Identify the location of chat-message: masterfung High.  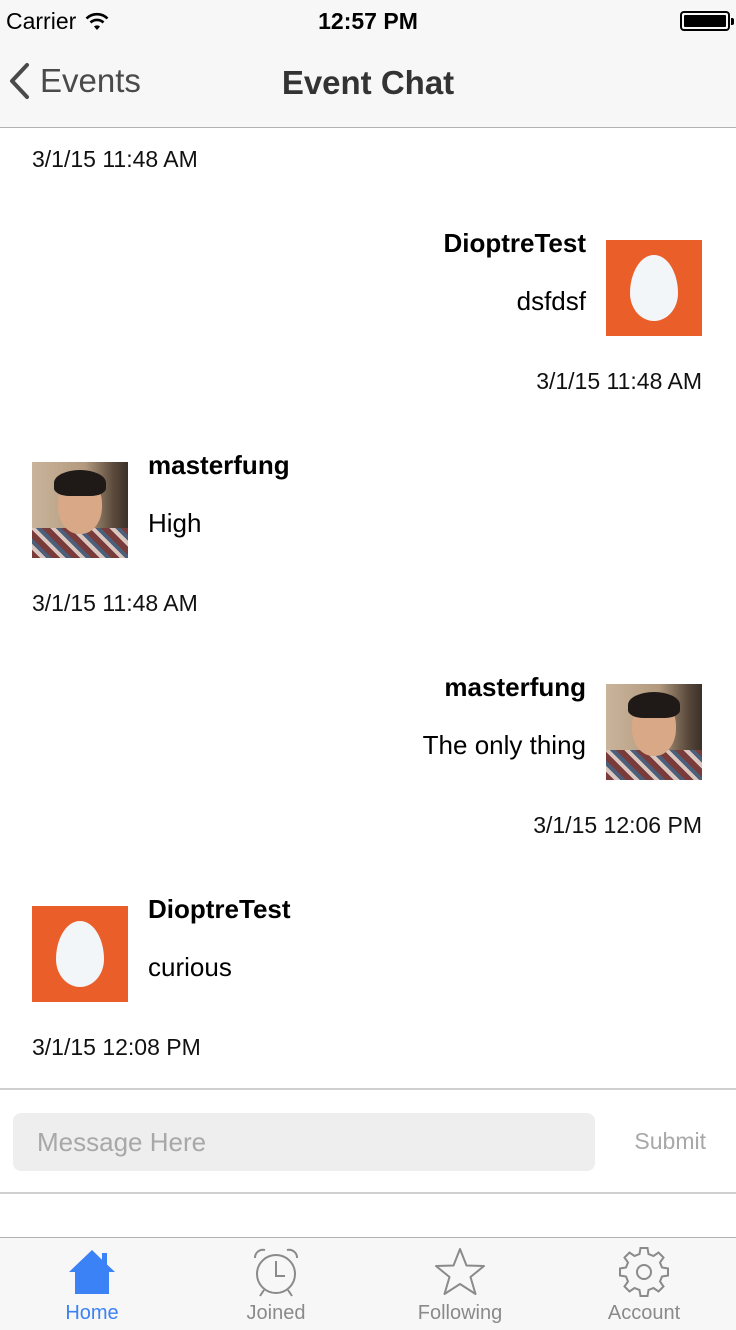
(368, 511).